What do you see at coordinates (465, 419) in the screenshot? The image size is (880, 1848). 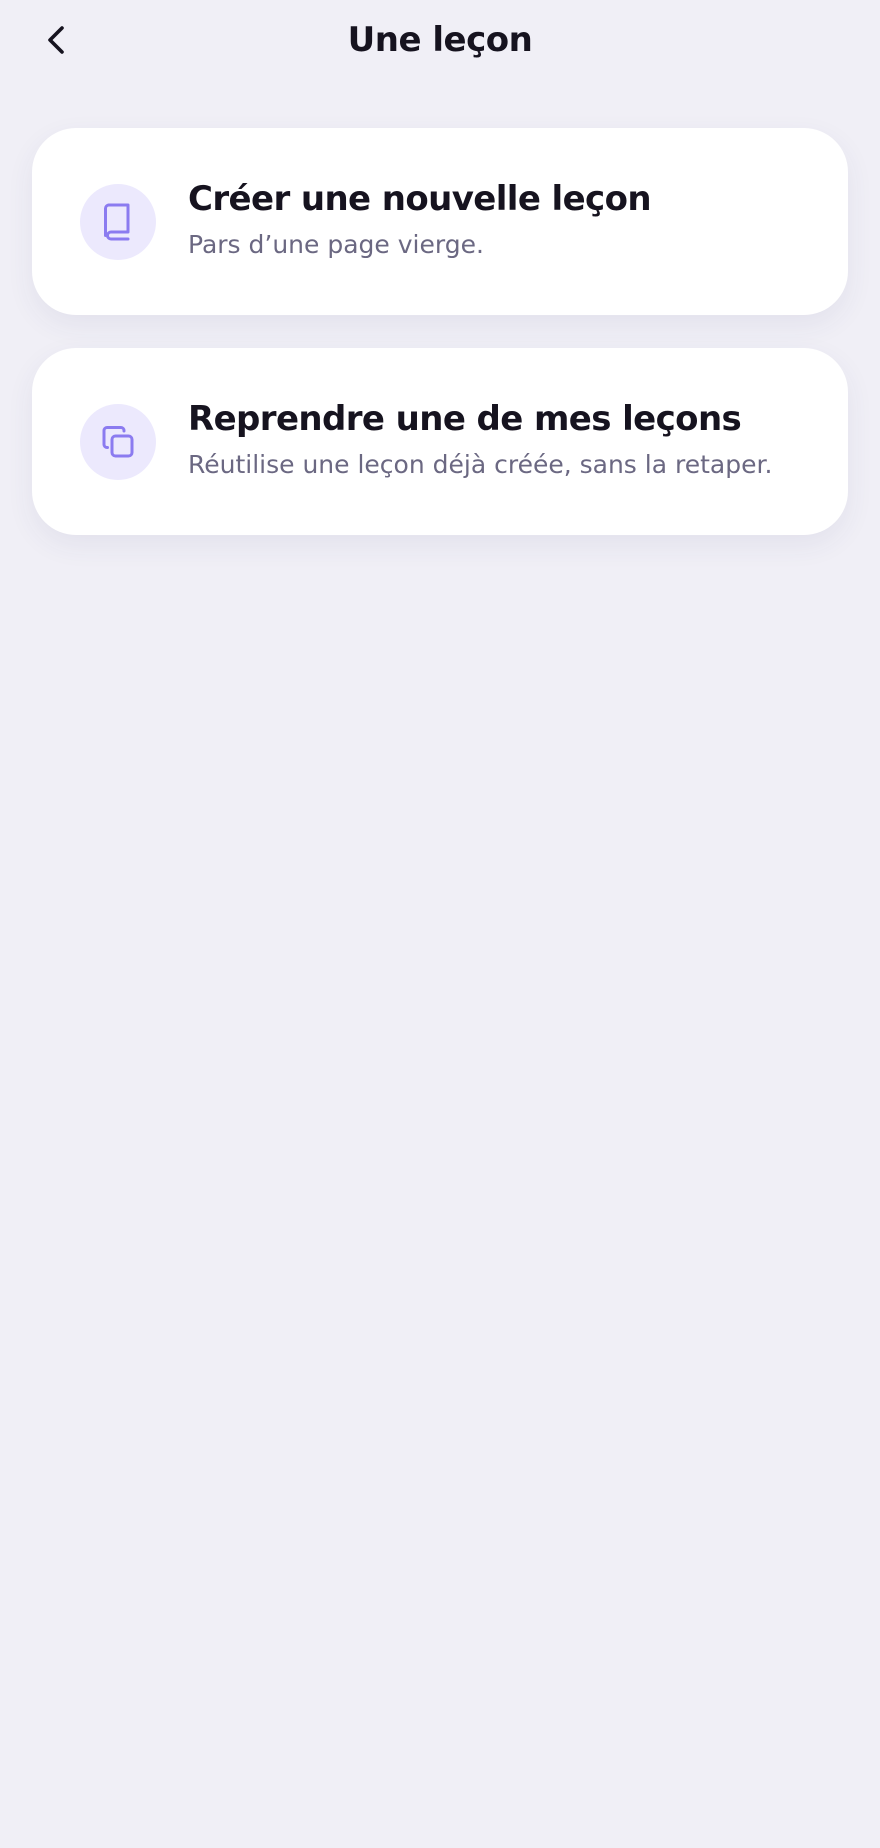 I see `card-title: Reprendre une de mes leçons` at bounding box center [465, 419].